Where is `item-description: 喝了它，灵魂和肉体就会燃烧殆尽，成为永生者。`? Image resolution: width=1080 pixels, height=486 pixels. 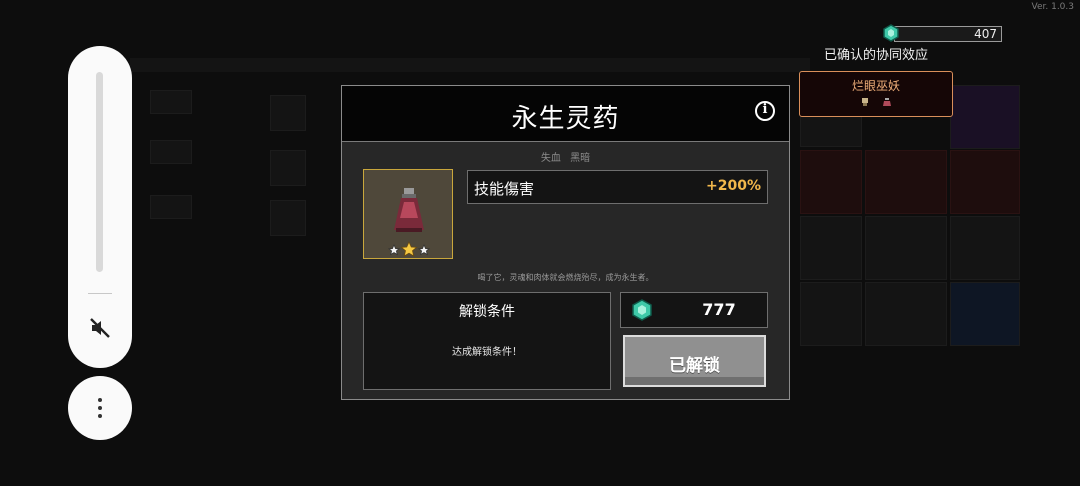
item-description: 喝了它，灵魂和肉体就会燃烧殆尽，成为永生者。 is located at coordinates (565, 277).